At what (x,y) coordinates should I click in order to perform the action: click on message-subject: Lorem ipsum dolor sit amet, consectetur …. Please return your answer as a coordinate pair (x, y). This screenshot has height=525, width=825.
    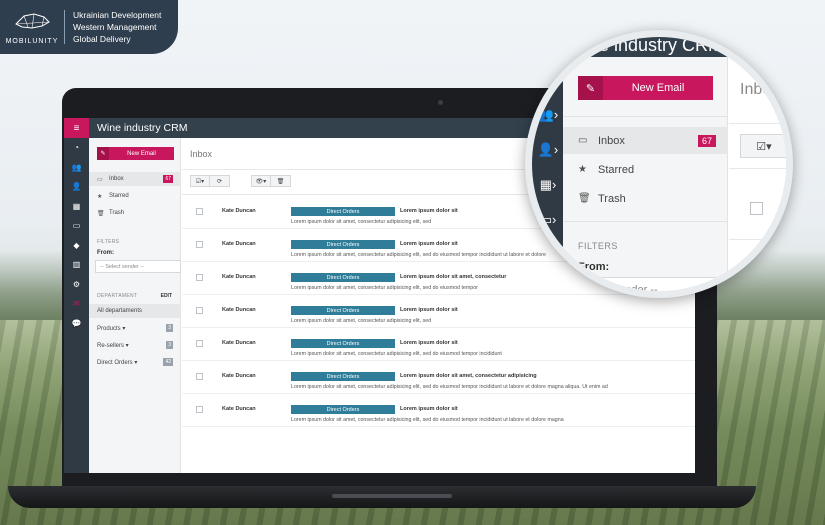
    Looking at the image, I should click on (468, 376).